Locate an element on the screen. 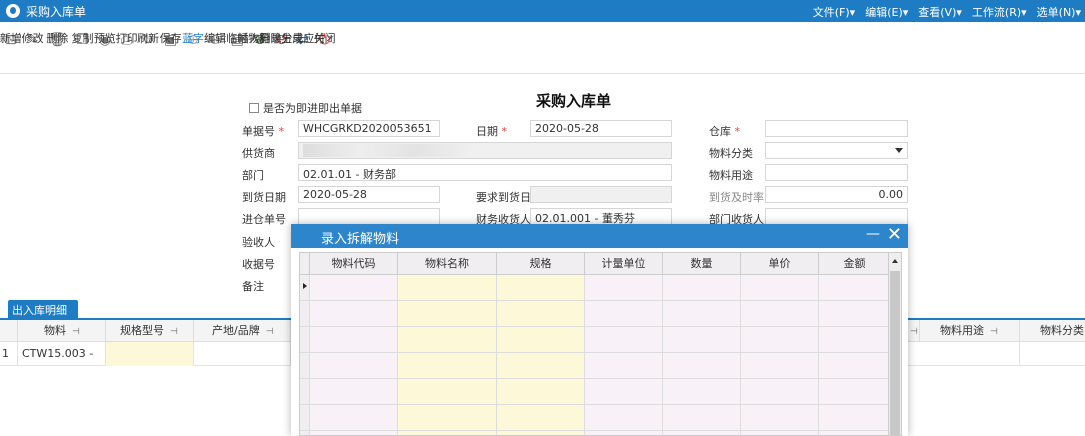 The width and height of the screenshot is (1085, 436). inspector-label: 验收人 is located at coordinates (258, 242).